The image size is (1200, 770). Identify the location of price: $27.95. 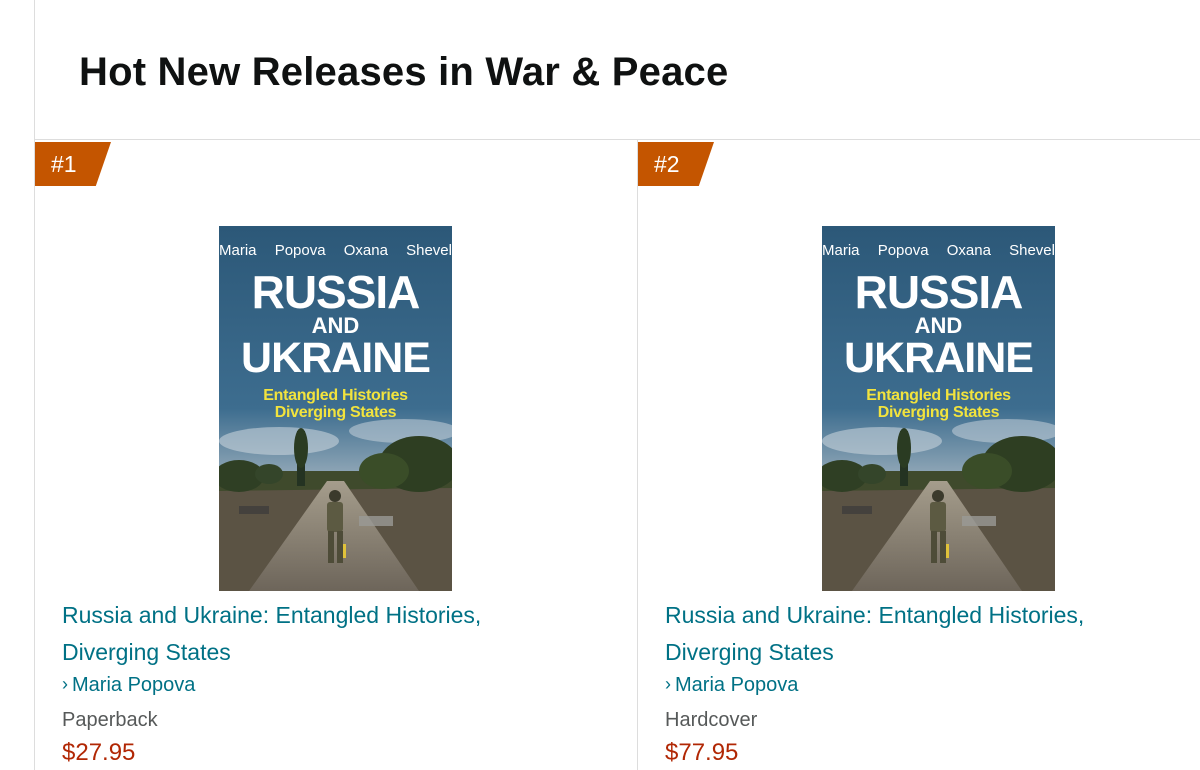
(99, 752).